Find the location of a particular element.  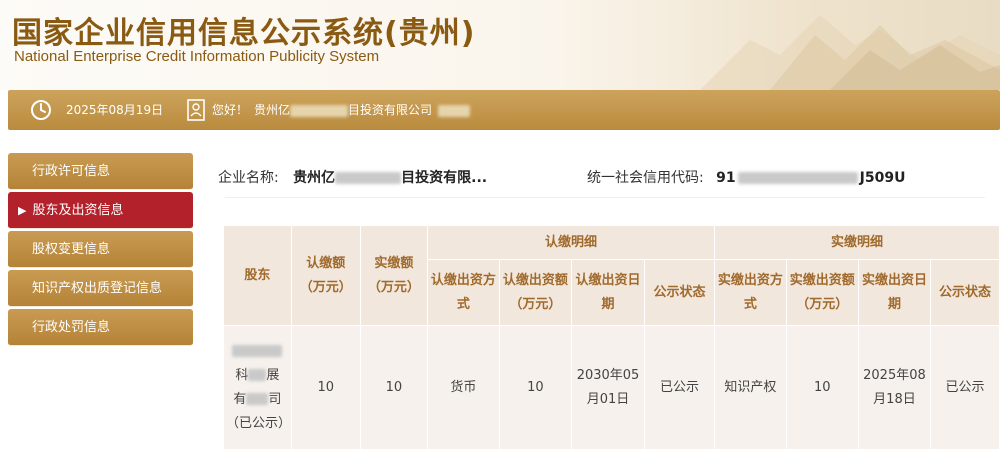

col-header-paid-amt: 实缴出资额（万元） is located at coordinates (822, 292).